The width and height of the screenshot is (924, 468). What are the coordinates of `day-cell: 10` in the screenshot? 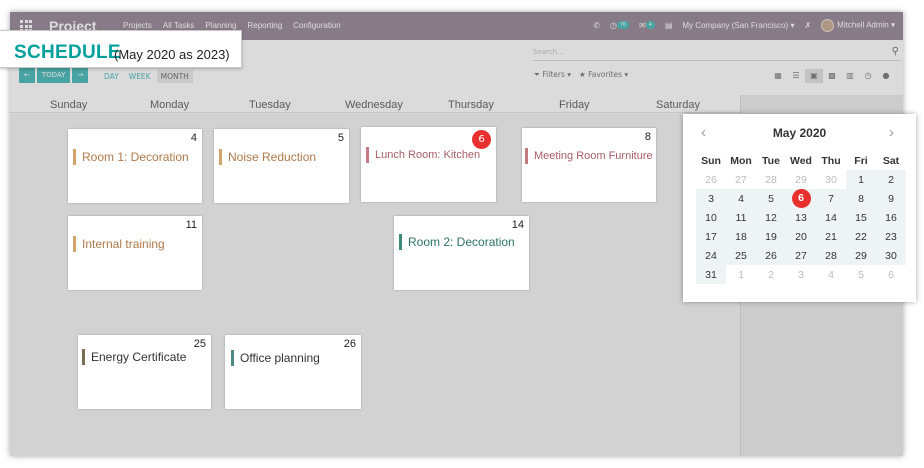 It's located at (711, 217).